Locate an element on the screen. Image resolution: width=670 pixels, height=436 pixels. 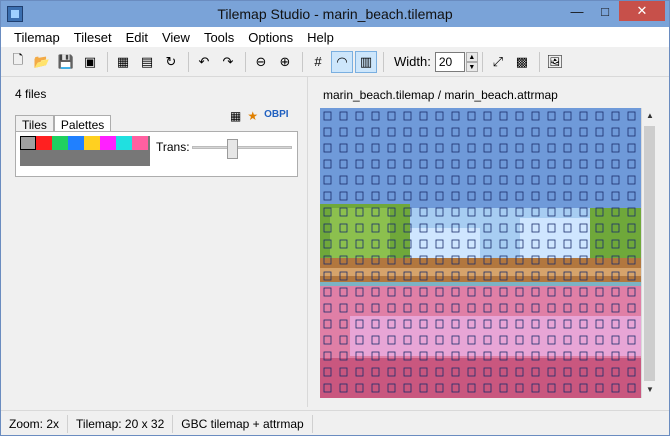
rainbow-icon: ◠ is located at coordinates (342, 61).